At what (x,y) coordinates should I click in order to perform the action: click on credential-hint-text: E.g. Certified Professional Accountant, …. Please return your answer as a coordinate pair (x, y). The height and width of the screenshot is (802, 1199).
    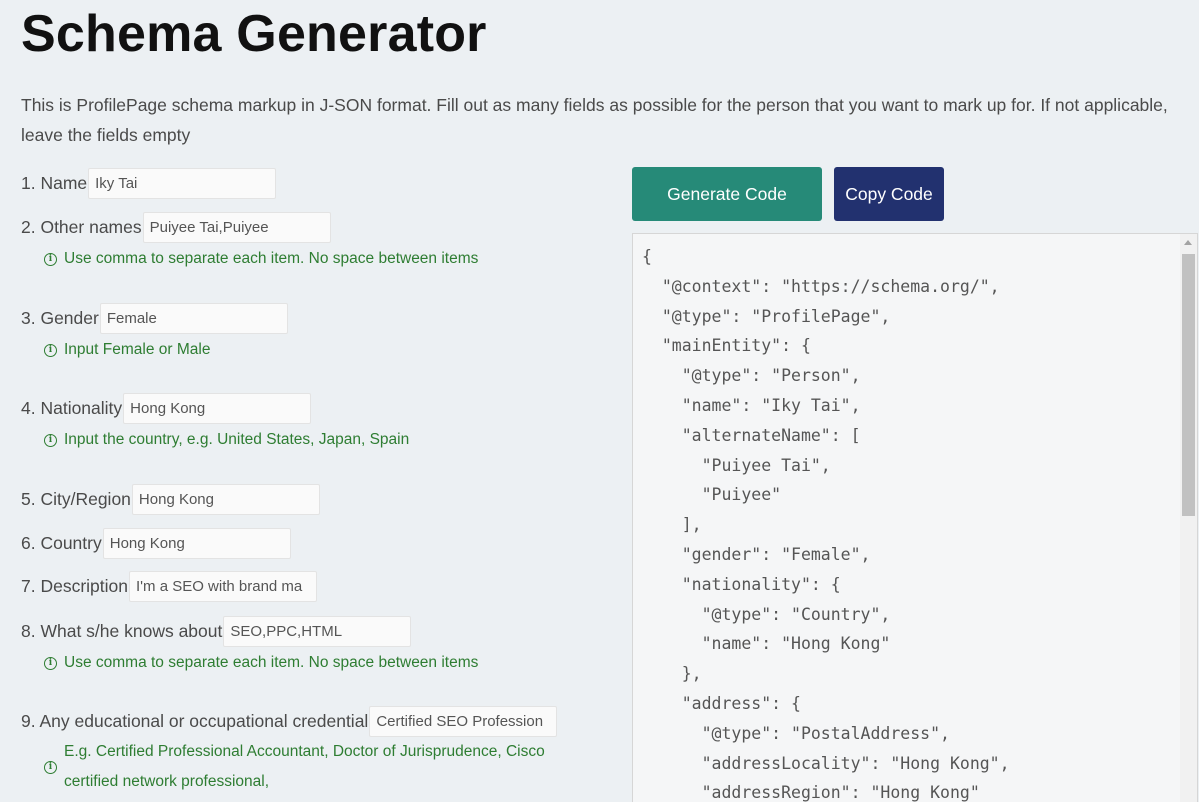
    Looking at the image, I should click on (304, 766).